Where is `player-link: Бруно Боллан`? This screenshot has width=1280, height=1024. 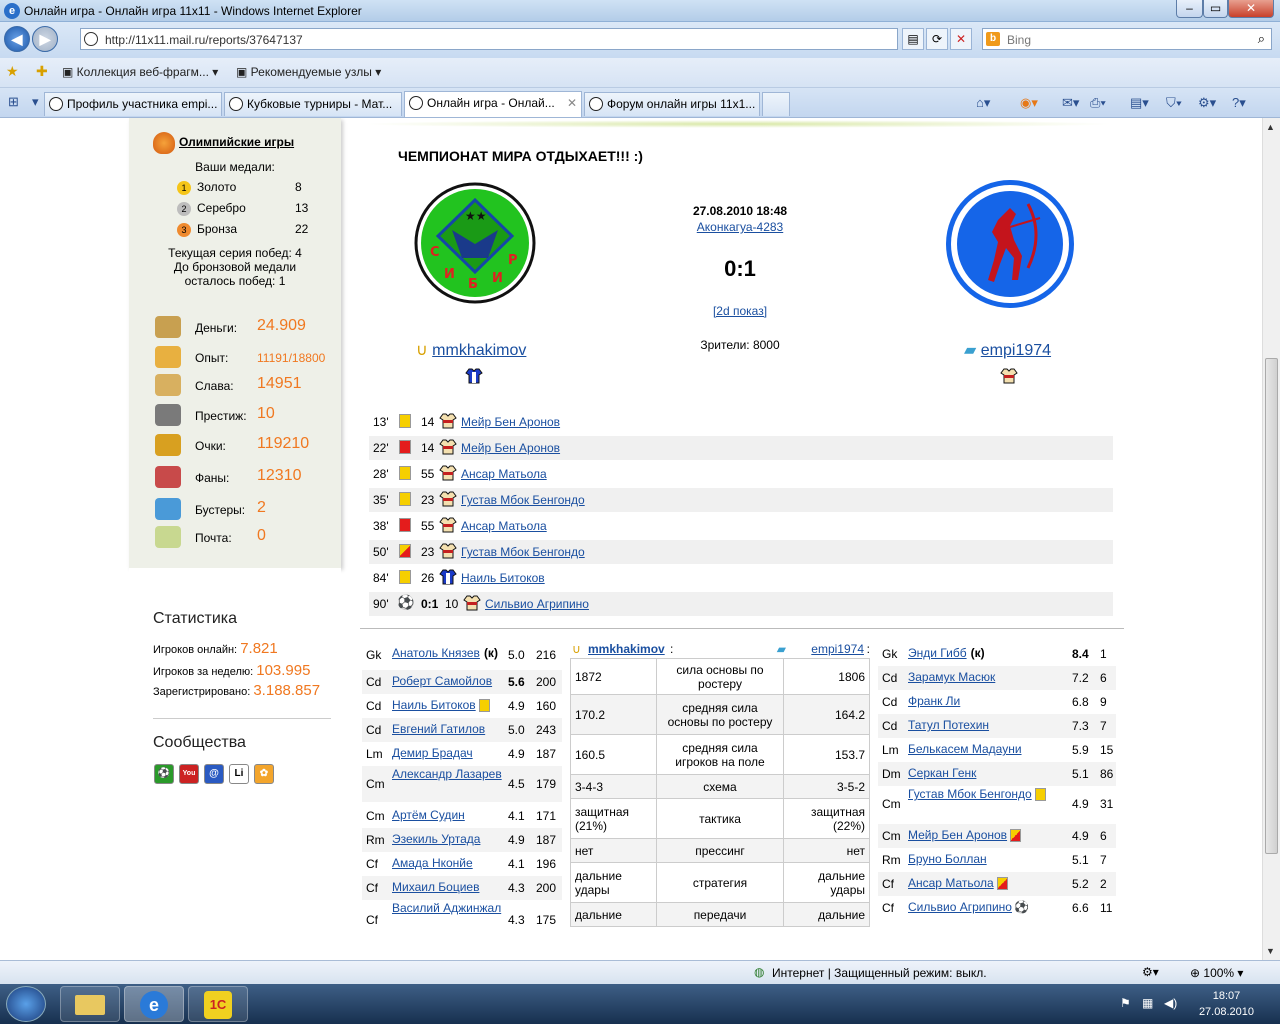 player-link: Бруно Боллан is located at coordinates (947, 859).